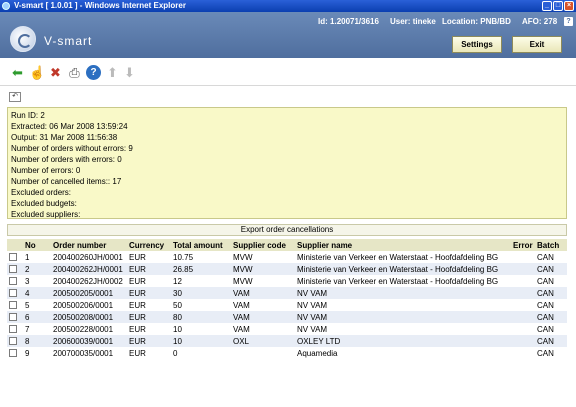 This screenshot has height=407, width=576. What do you see at coordinates (37, 329) in the screenshot?
I see `row-number-cell: 7` at bounding box center [37, 329].